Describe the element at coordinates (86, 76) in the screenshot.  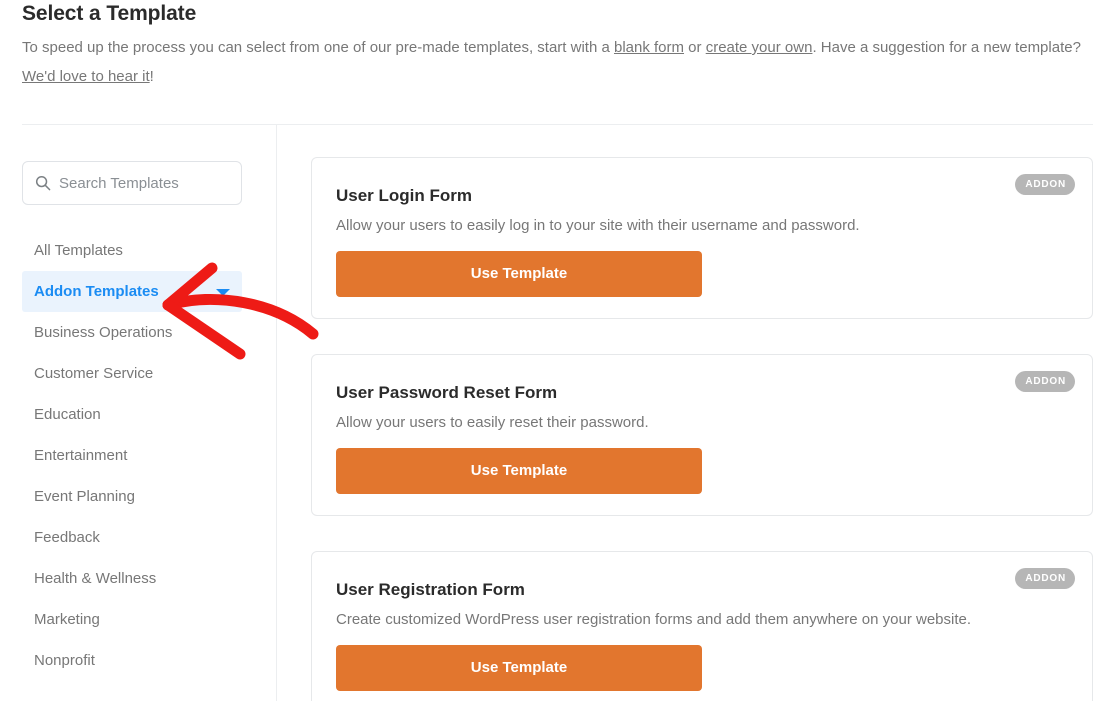
I see `suggestion-link: We'd love to hear it` at that location.